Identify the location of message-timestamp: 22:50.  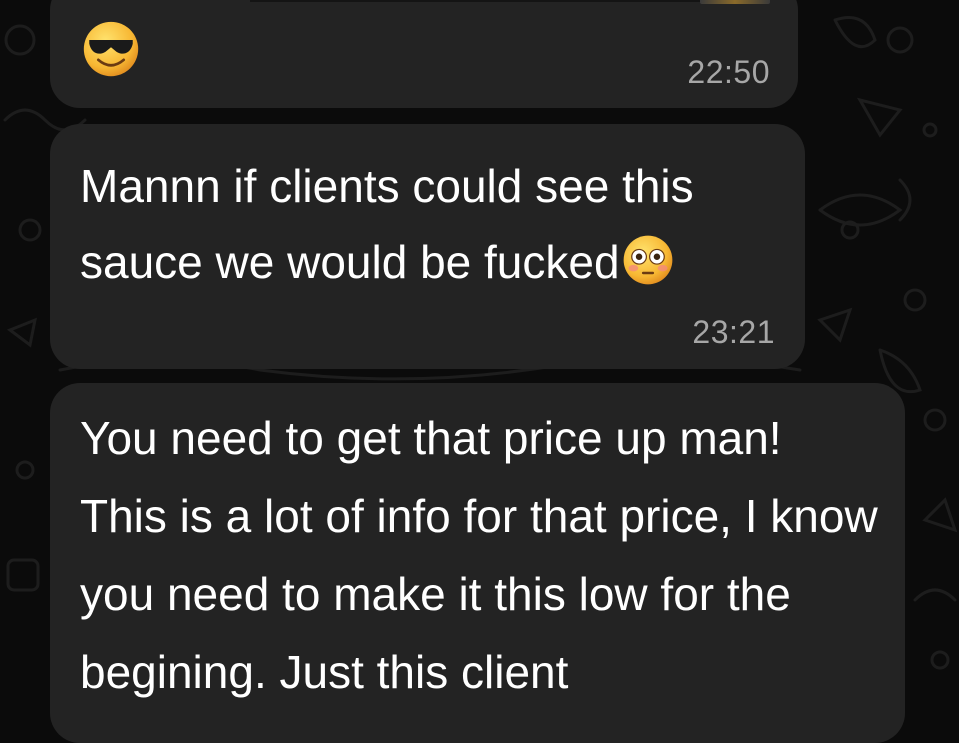
(728, 72).